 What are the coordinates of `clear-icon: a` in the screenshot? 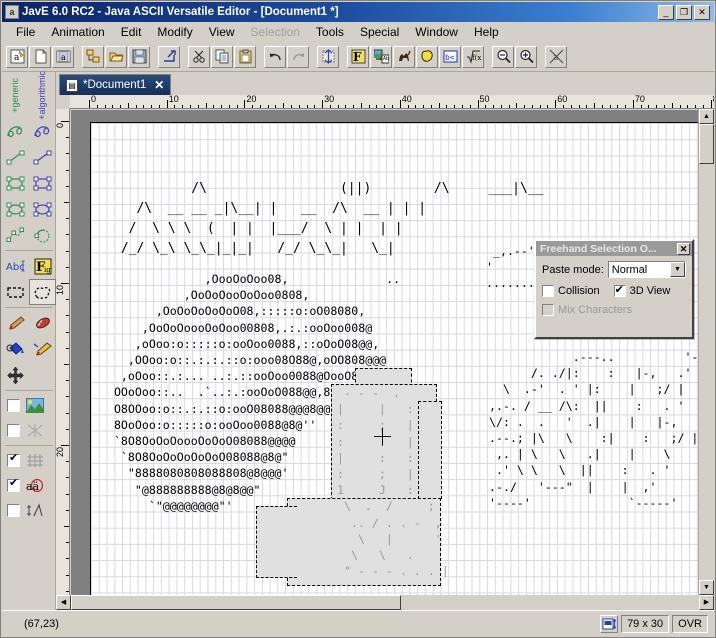 It's located at (556, 56).